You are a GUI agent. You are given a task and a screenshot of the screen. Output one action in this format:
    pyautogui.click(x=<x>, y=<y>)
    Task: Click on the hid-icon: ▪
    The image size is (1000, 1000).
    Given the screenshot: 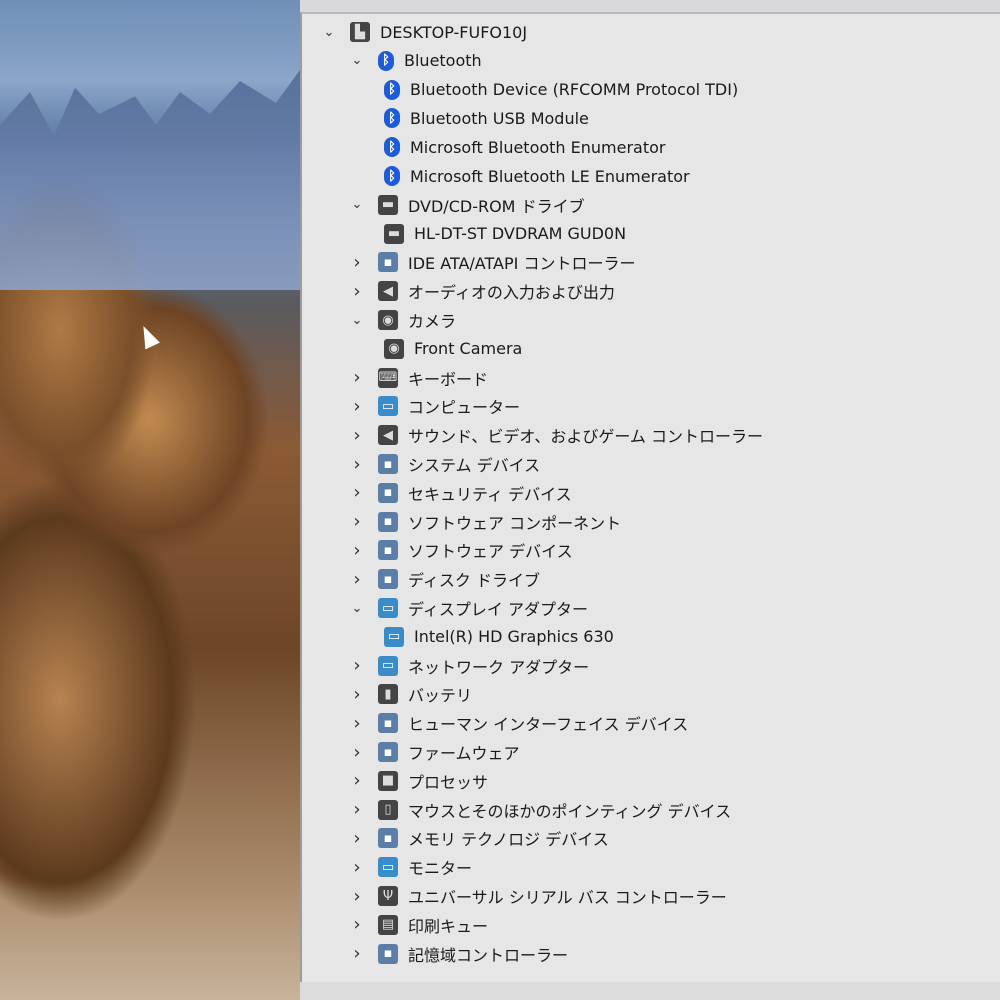 What is the action you would take?
    pyautogui.click(x=388, y=723)
    